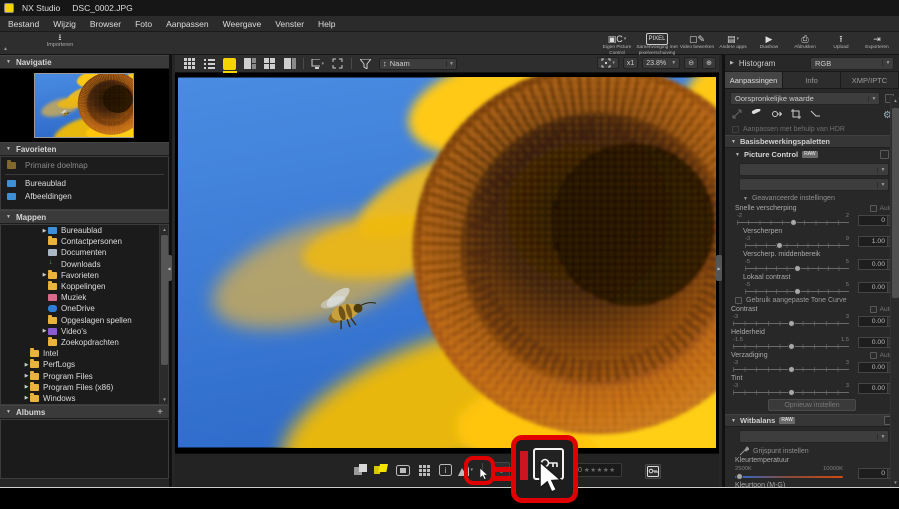 The width and height of the screenshot is (899, 509). What do you see at coordinates (769, 42) in the screenshot?
I see `slideshow-button: ▶ Diashow` at bounding box center [769, 42].